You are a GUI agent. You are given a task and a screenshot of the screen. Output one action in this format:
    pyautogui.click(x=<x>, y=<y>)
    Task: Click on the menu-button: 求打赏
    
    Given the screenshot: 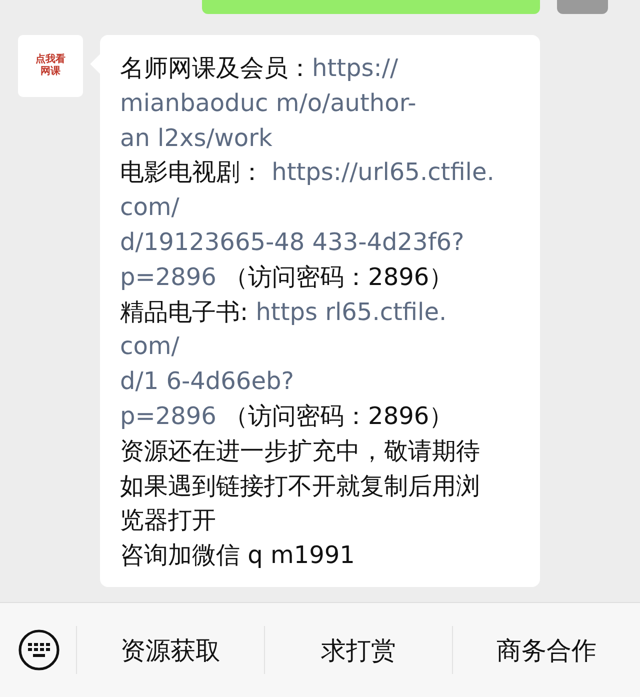 What is the action you would take?
    pyautogui.click(x=358, y=650)
    